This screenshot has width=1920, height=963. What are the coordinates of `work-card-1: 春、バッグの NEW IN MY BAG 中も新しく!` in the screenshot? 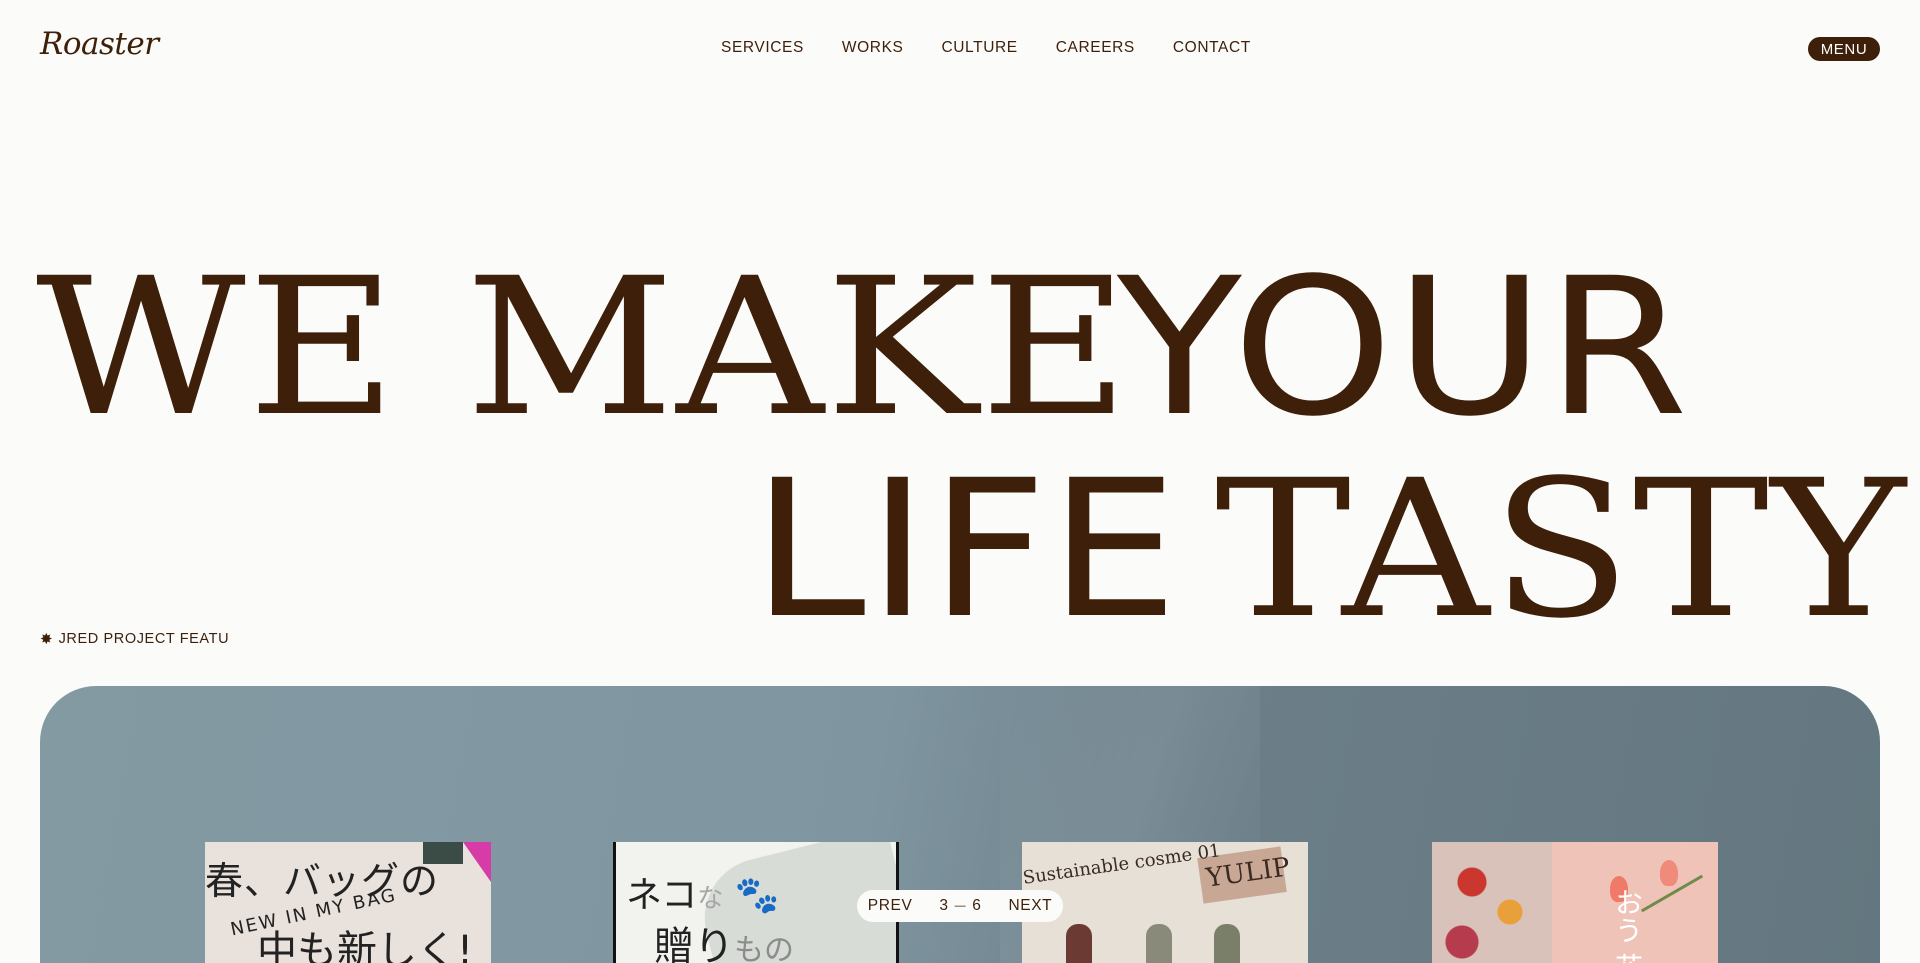 It's located at (348, 902).